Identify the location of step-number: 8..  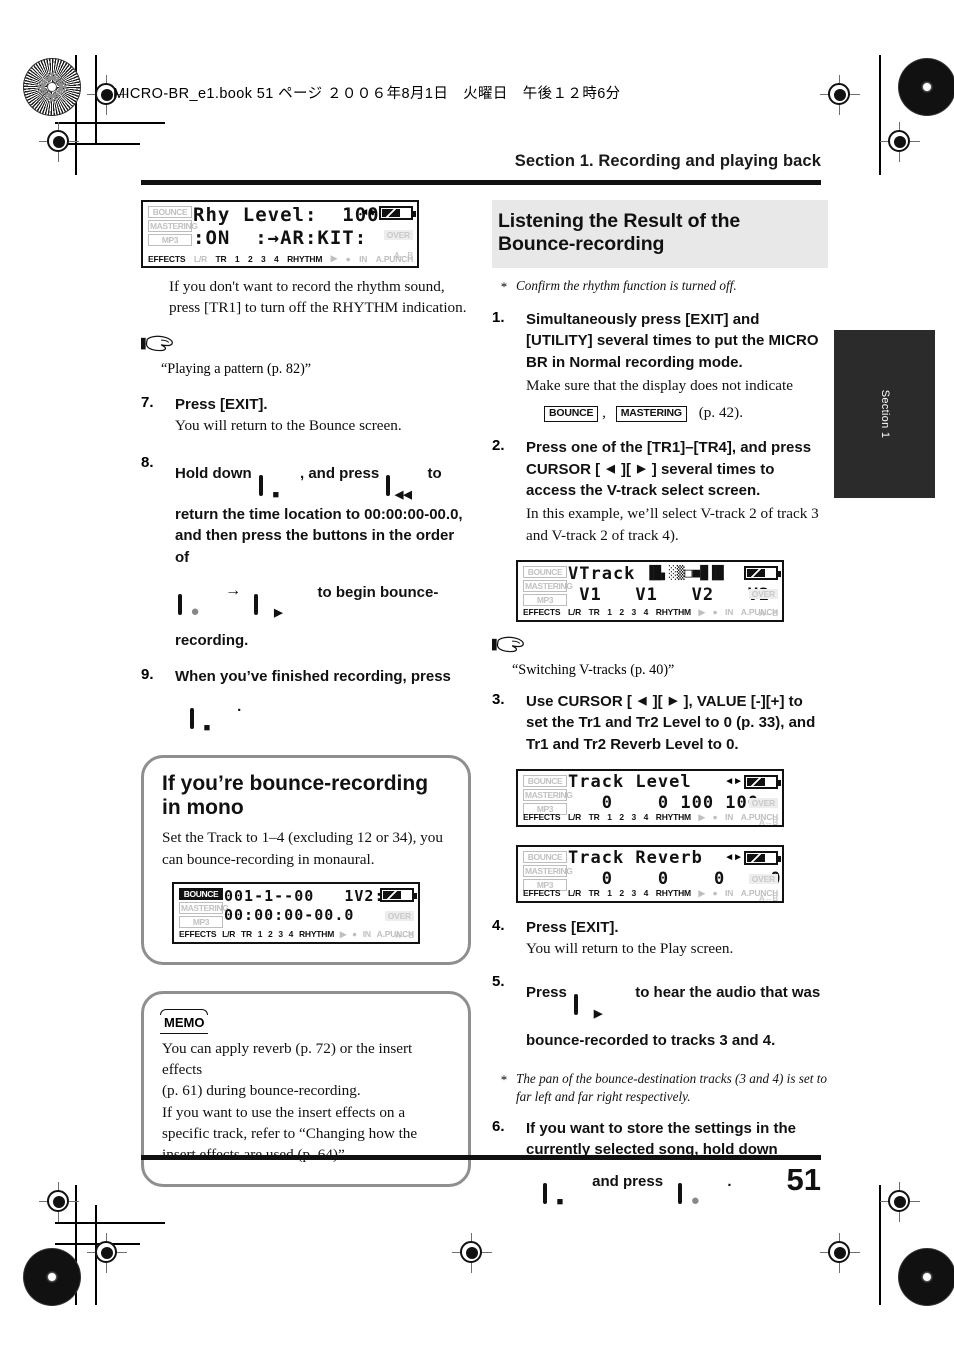
(147, 463).